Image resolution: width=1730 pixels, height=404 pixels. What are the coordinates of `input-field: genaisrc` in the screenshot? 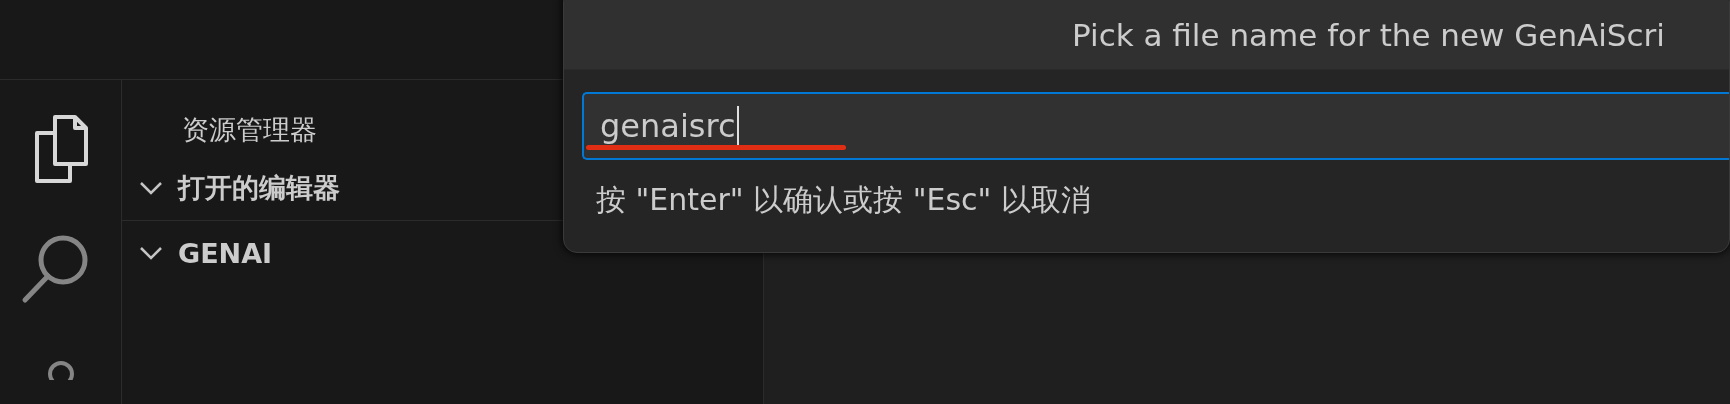 It's located at (1155, 126).